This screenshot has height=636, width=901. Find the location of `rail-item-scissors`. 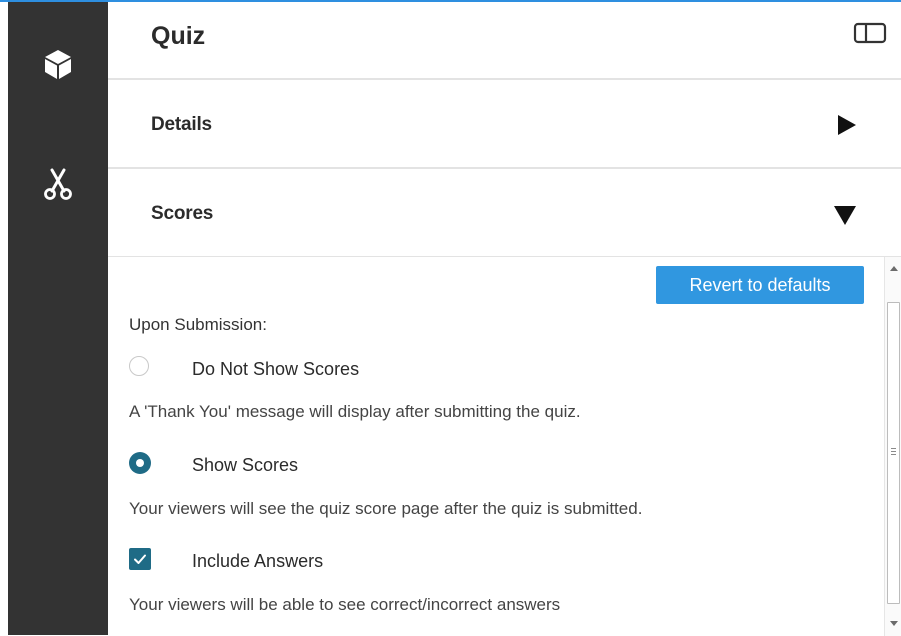

rail-item-scissors is located at coordinates (58, 184).